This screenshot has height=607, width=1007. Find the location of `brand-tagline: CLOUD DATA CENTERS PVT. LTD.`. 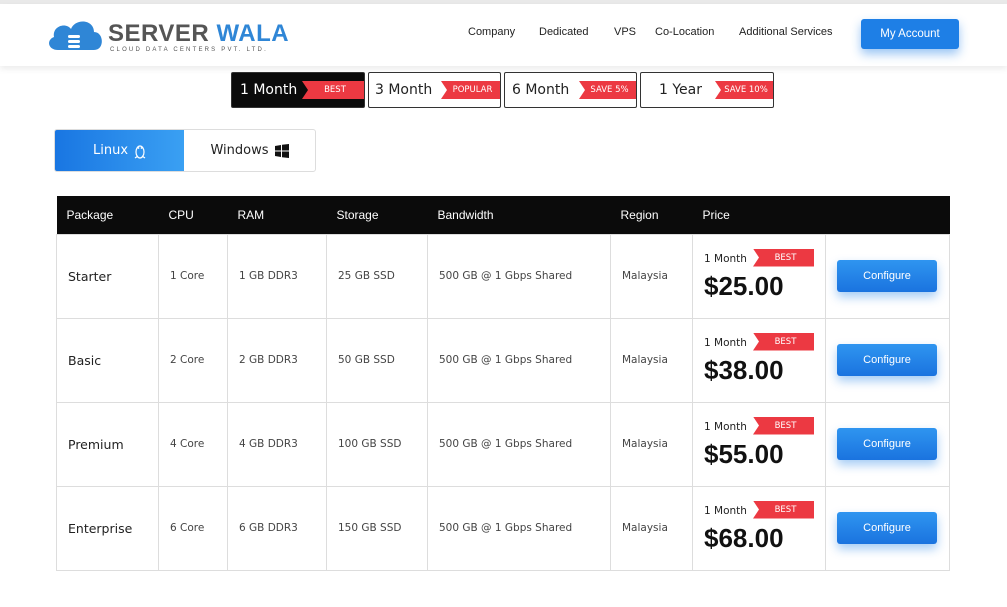

brand-tagline: CLOUD DATA CENTERS PVT. LTD. is located at coordinates (189, 50).